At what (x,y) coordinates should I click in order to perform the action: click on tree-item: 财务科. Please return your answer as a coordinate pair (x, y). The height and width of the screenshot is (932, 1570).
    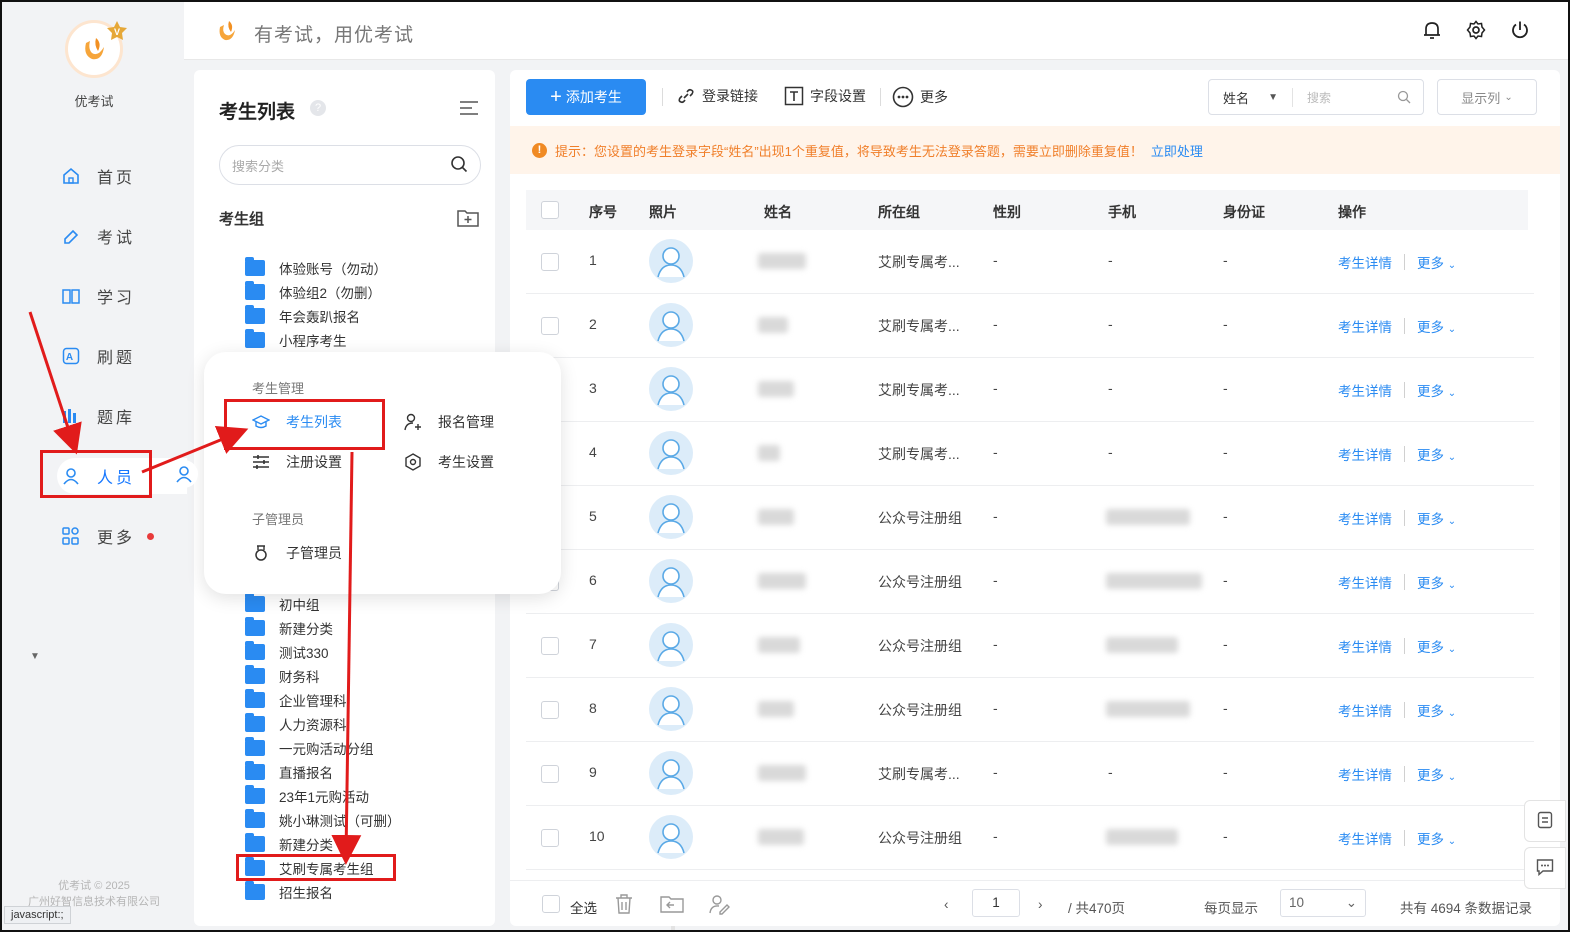
    Looking at the image, I should click on (282, 676).